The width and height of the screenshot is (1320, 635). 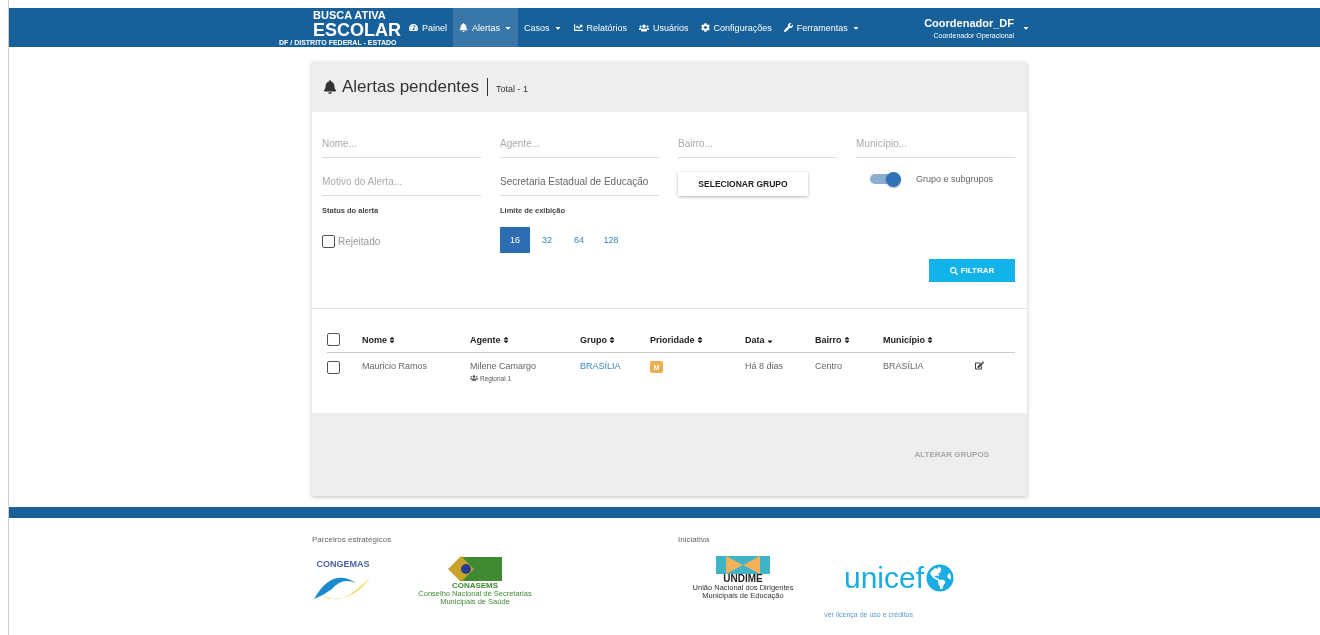 What do you see at coordinates (885, 179) in the screenshot?
I see `group-toggle` at bounding box center [885, 179].